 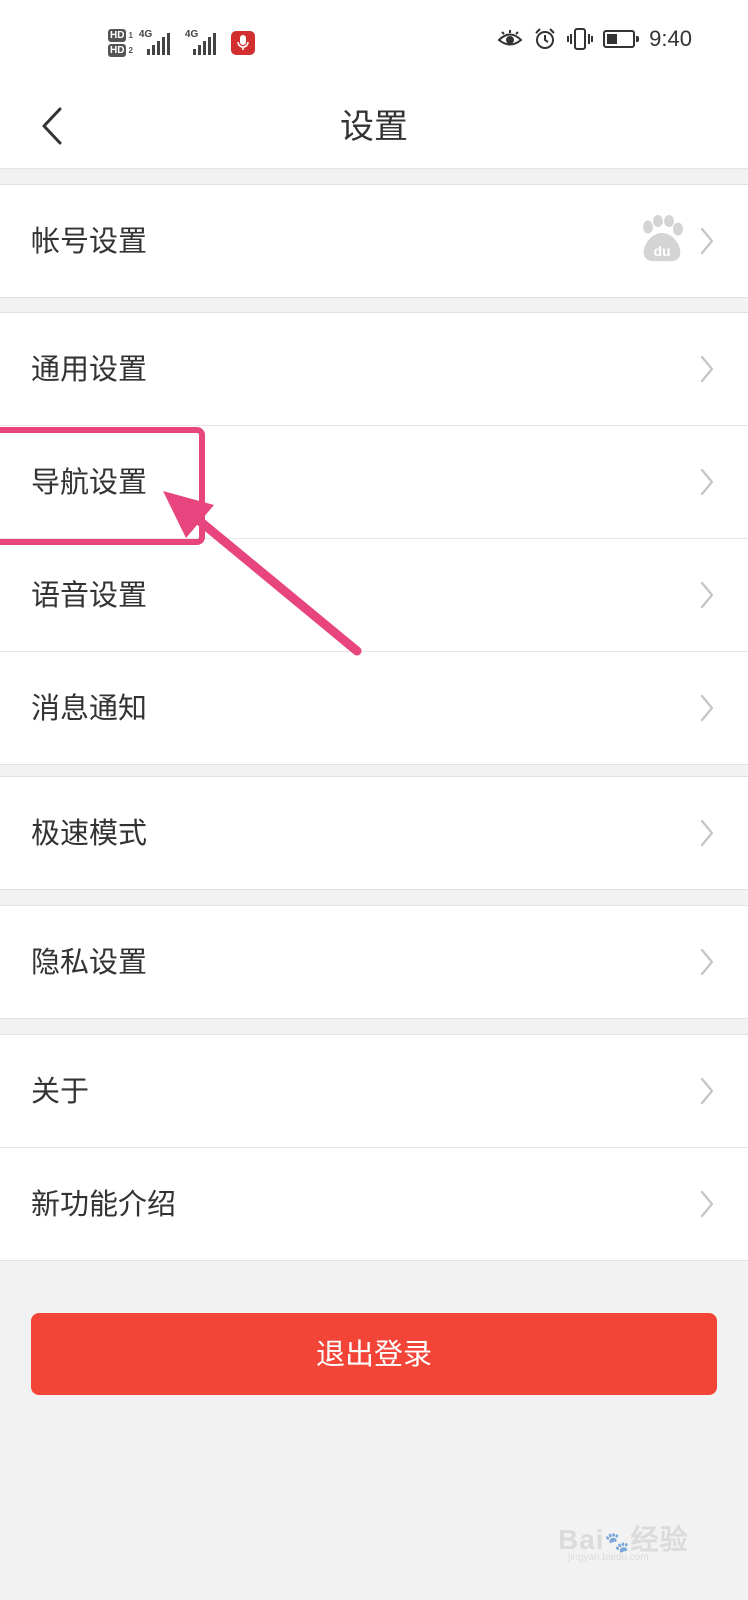 I want to click on chevron-left-icon, so click(x=52, y=126).